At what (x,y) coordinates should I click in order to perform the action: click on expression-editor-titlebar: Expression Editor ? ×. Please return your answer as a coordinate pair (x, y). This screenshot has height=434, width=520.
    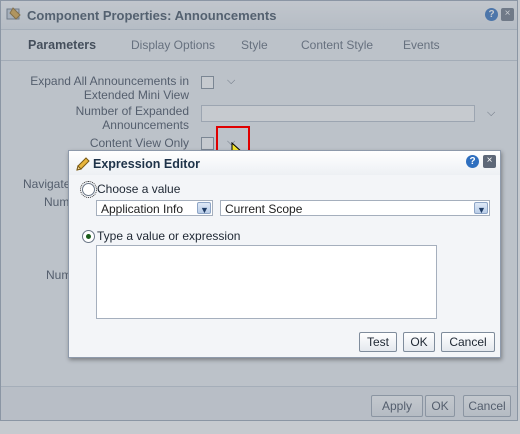
    Looking at the image, I should click on (284, 163).